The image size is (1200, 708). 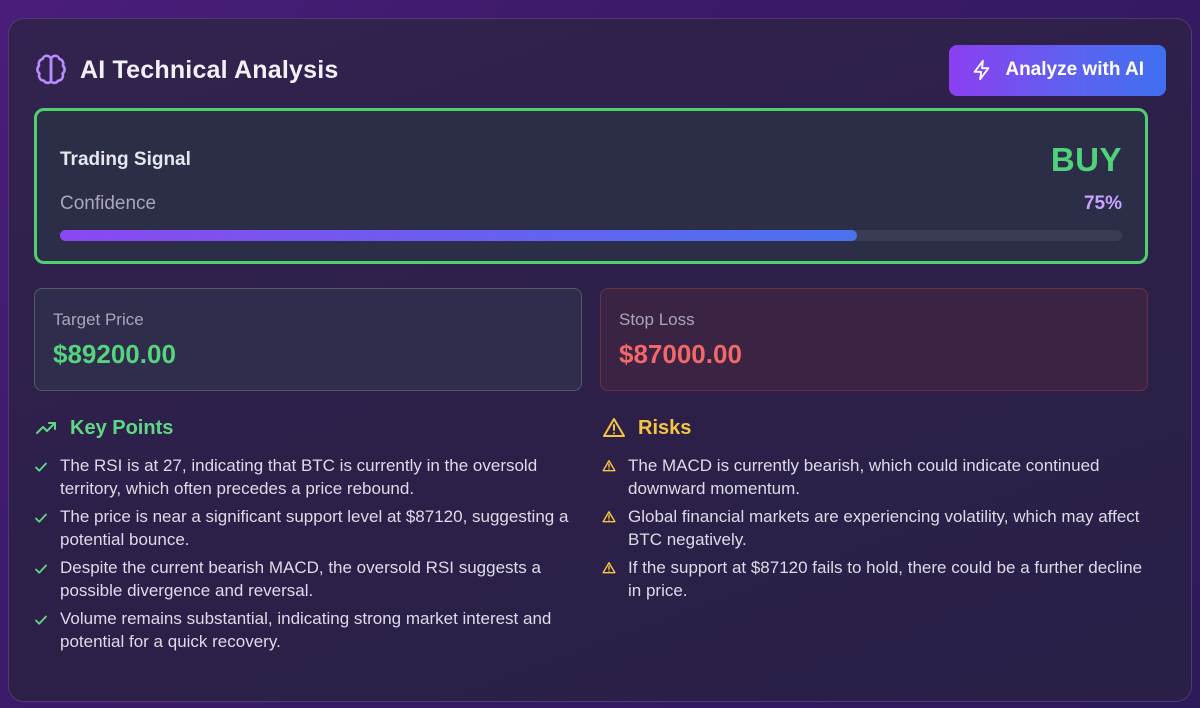 What do you see at coordinates (657, 319) in the screenshot?
I see `stop-loss-label: Stop Loss` at bounding box center [657, 319].